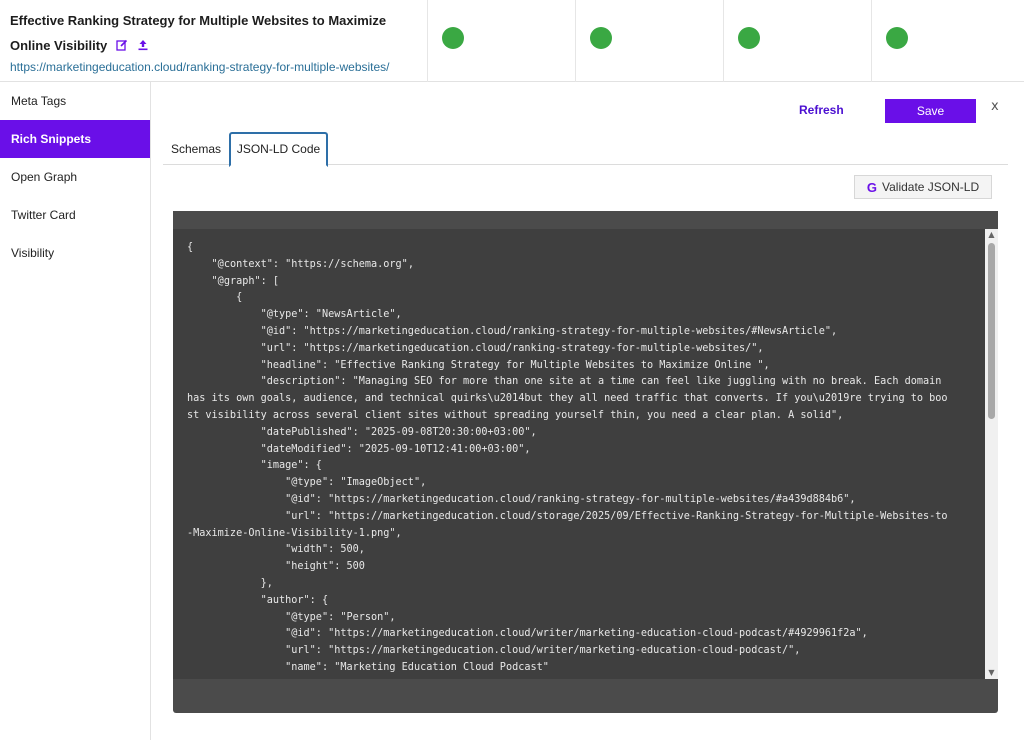 This screenshot has height=740, width=1024. Describe the element at coordinates (75, 101) in the screenshot. I see `sidebar-item-meta-tags: Meta Tags` at that location.